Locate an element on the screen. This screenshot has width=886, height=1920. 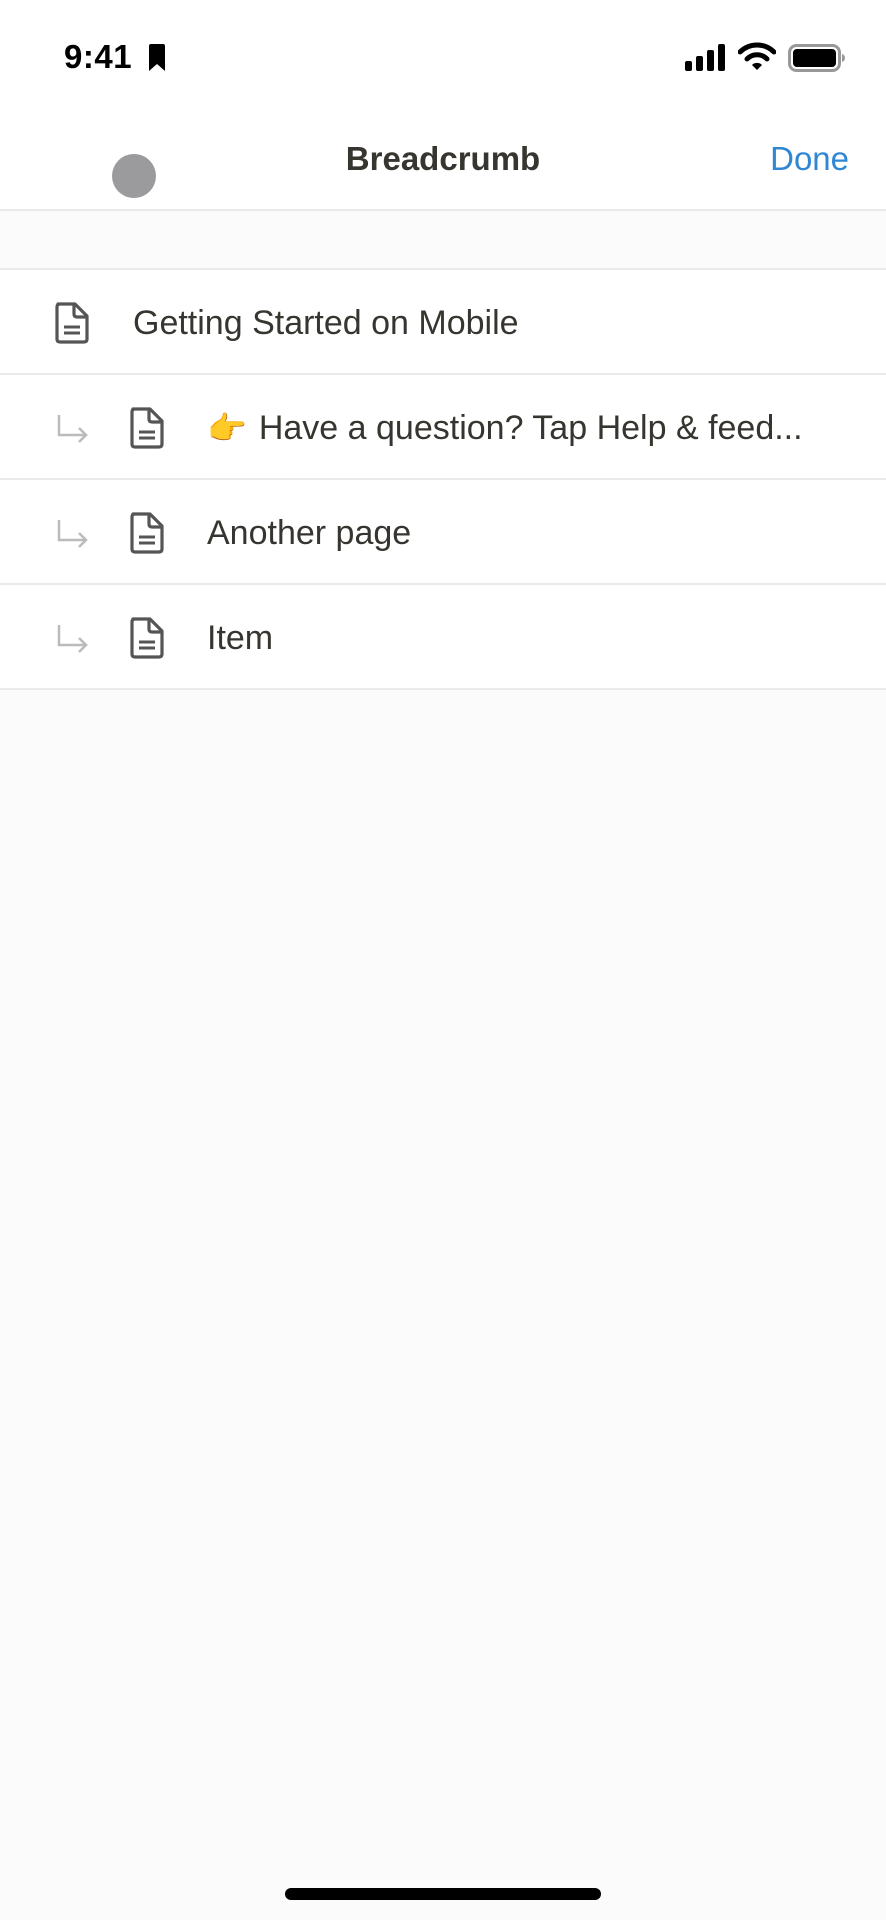
section-spacer is located at coordinates (443, 239).